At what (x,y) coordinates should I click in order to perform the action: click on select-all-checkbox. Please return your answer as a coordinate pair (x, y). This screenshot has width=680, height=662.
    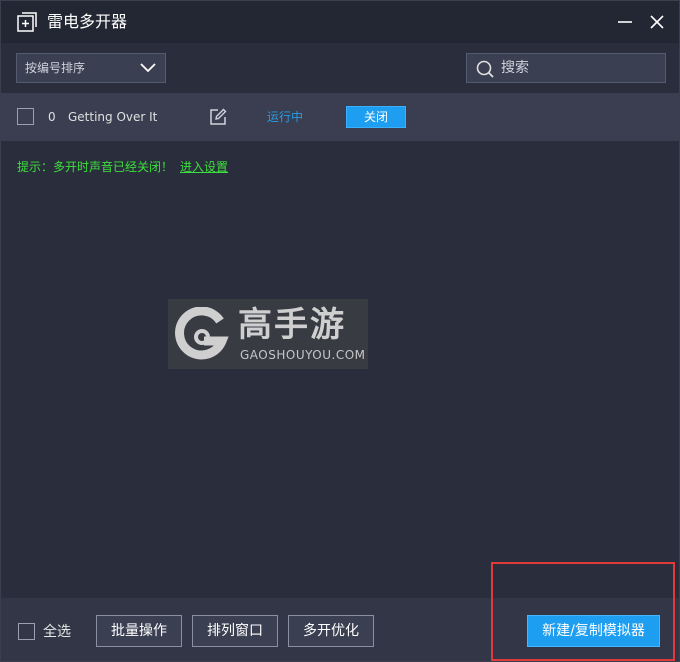
    Looking at the image, I should click on (26, 631).